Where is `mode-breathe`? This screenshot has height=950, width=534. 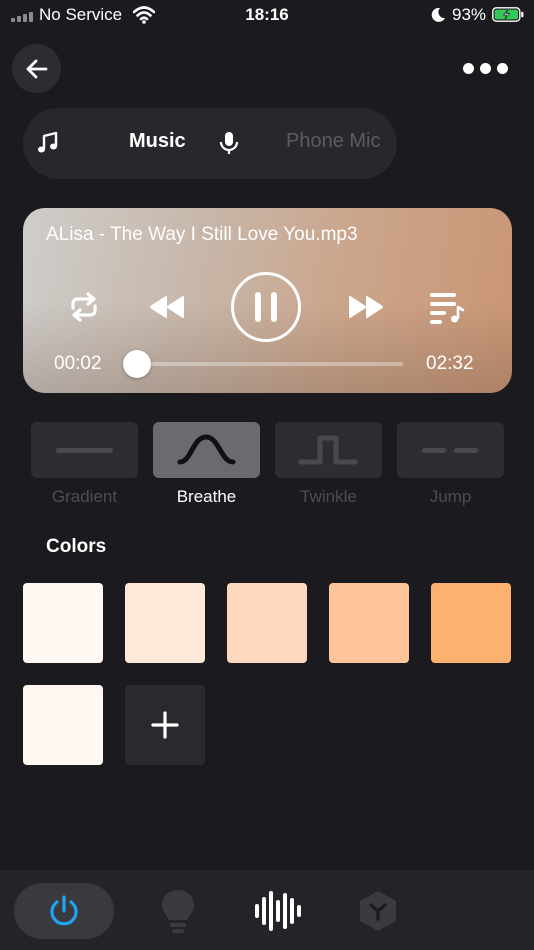
mode-breathe is located at coordinates (206, 450).